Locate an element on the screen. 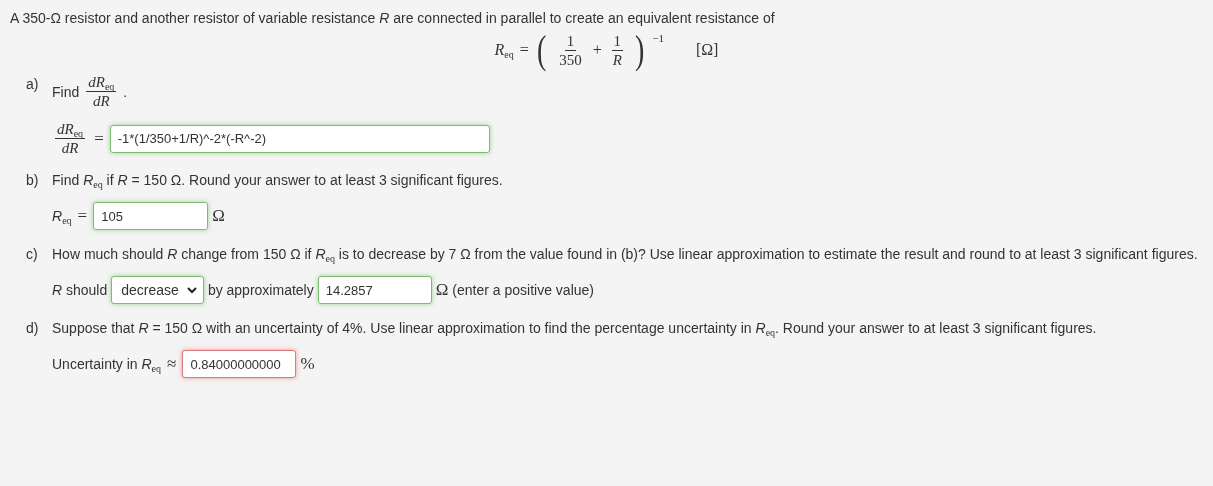 This screenshot has width=1213, height=486. denominator: R is located at coordinates (617, 59).